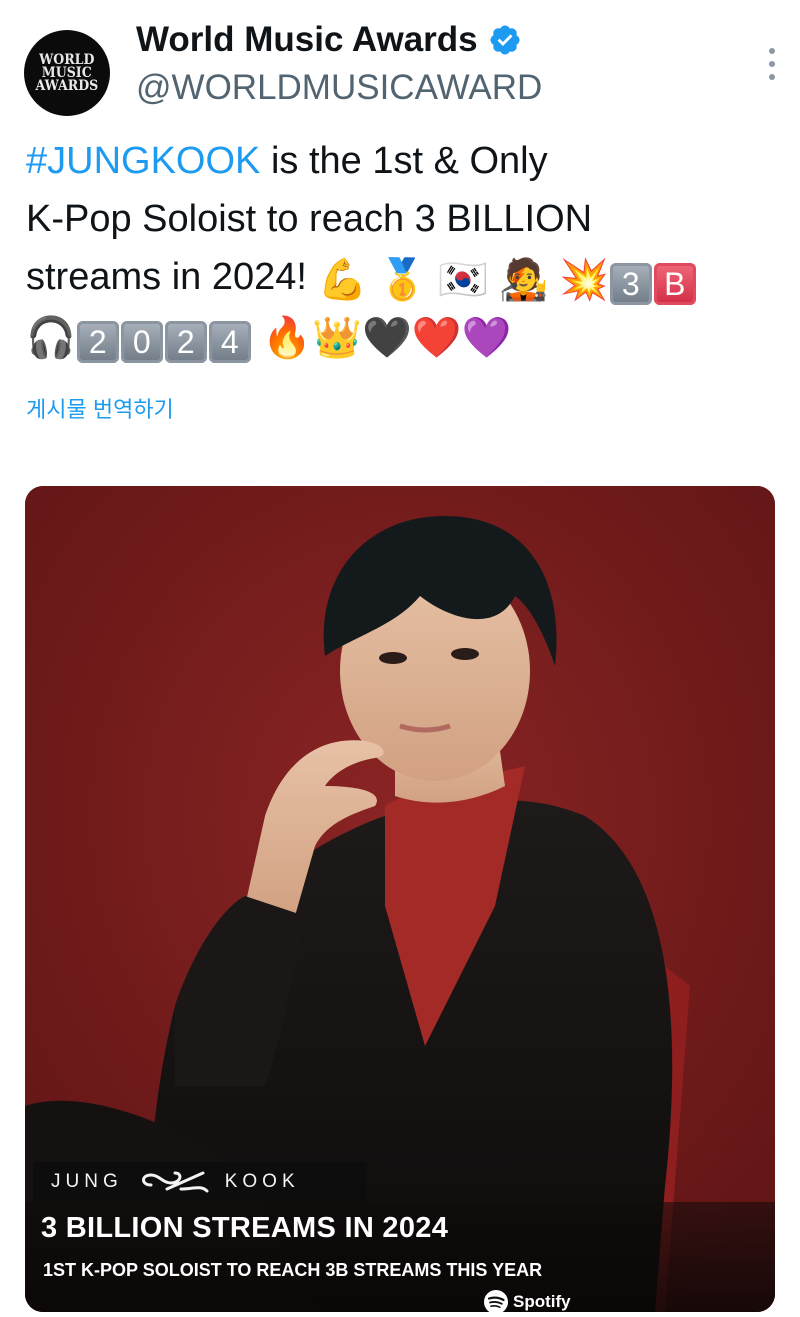  Describe the element at coordinates (674, 284) in the screenshot. I see `keycap-b: B` at that location.